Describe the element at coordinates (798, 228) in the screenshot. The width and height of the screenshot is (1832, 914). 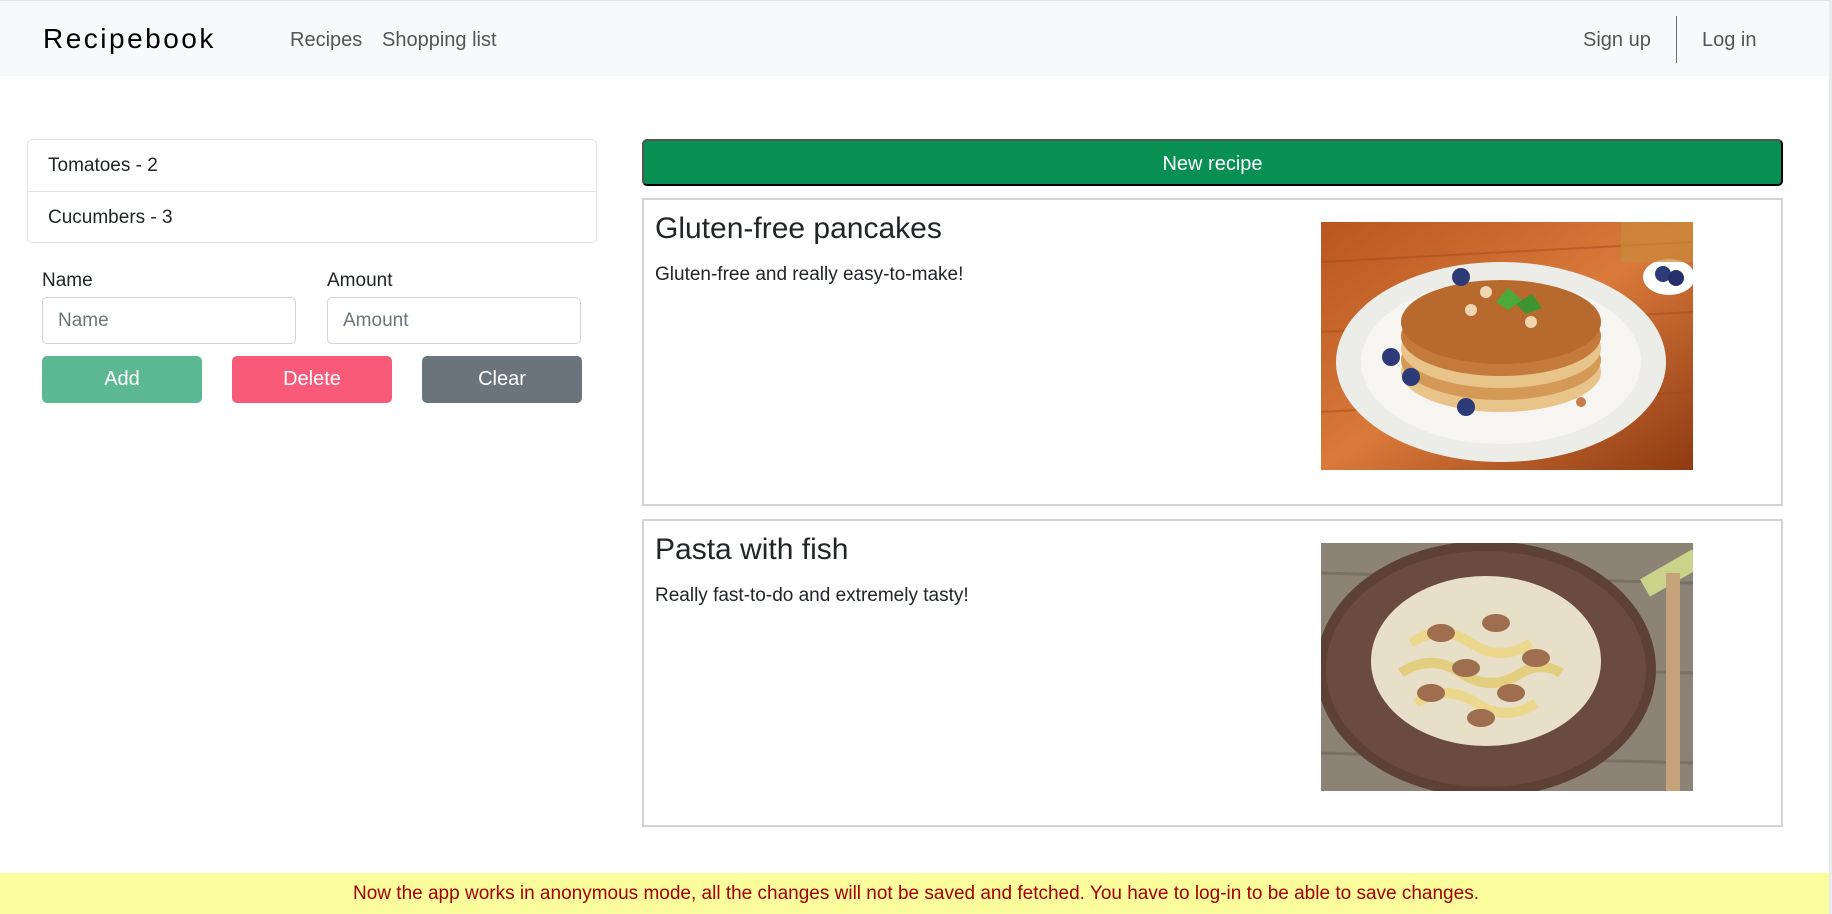
I see `recipe-title: Gluten-free pancakes` at that location.